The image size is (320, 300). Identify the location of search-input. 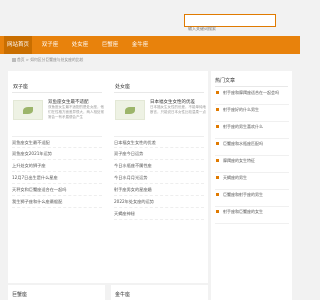
(230, 28).